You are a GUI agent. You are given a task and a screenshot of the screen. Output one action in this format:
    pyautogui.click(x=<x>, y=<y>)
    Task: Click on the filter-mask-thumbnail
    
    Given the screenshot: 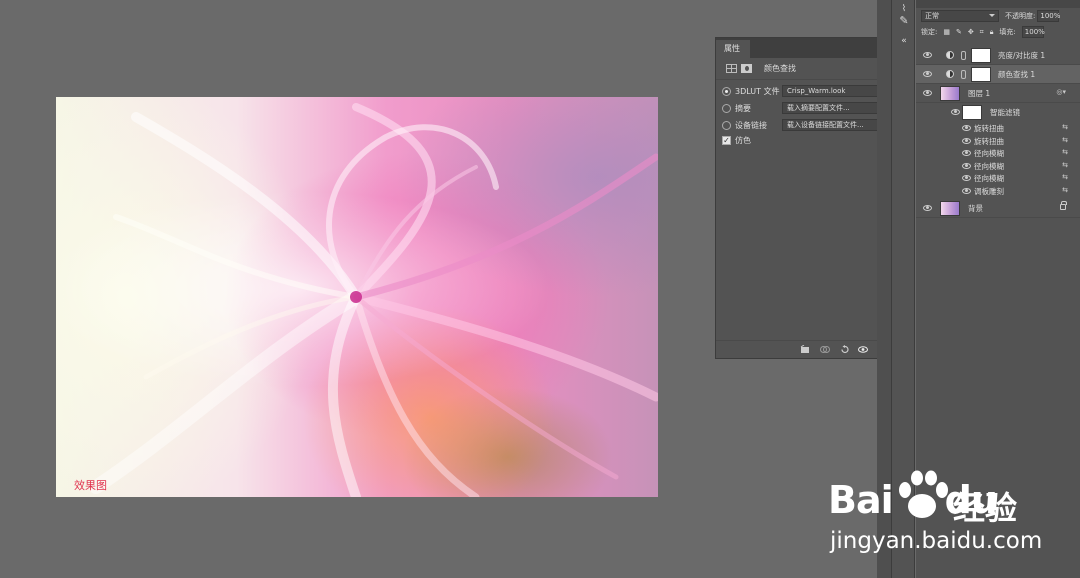 What is the action you would take?
    pyautogui.click(x=972, y=112)
    